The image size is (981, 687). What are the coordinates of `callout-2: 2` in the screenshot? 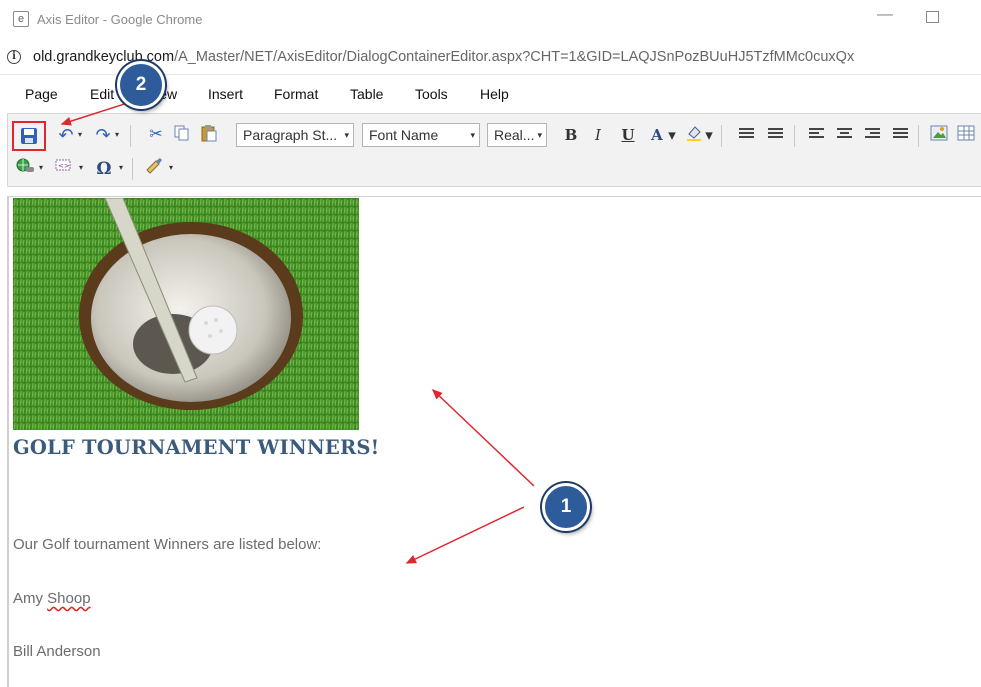 It's located at (141, 85).